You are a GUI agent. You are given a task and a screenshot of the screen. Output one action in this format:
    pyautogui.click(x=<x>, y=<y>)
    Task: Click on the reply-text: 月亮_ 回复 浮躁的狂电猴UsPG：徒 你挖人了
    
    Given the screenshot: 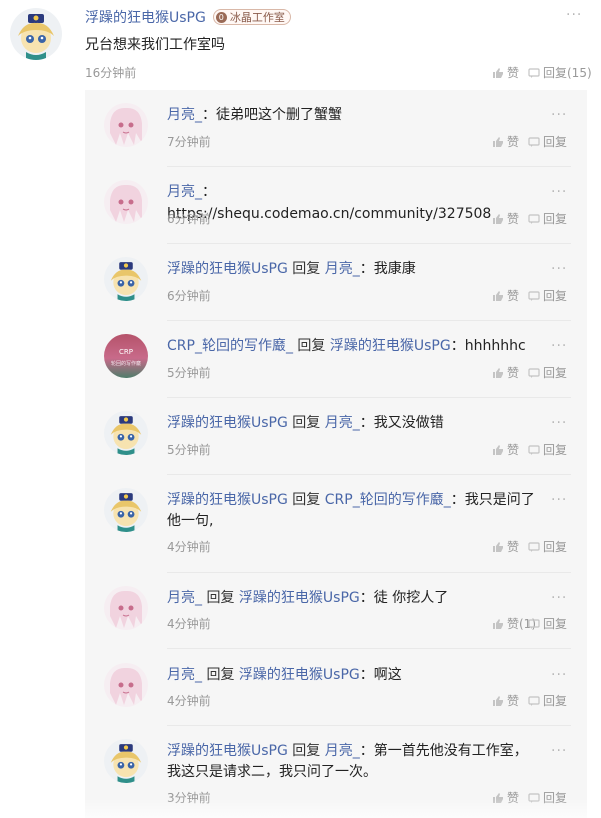 What is the action you would take?
    pyautogui.click(x=352, y=598)
    